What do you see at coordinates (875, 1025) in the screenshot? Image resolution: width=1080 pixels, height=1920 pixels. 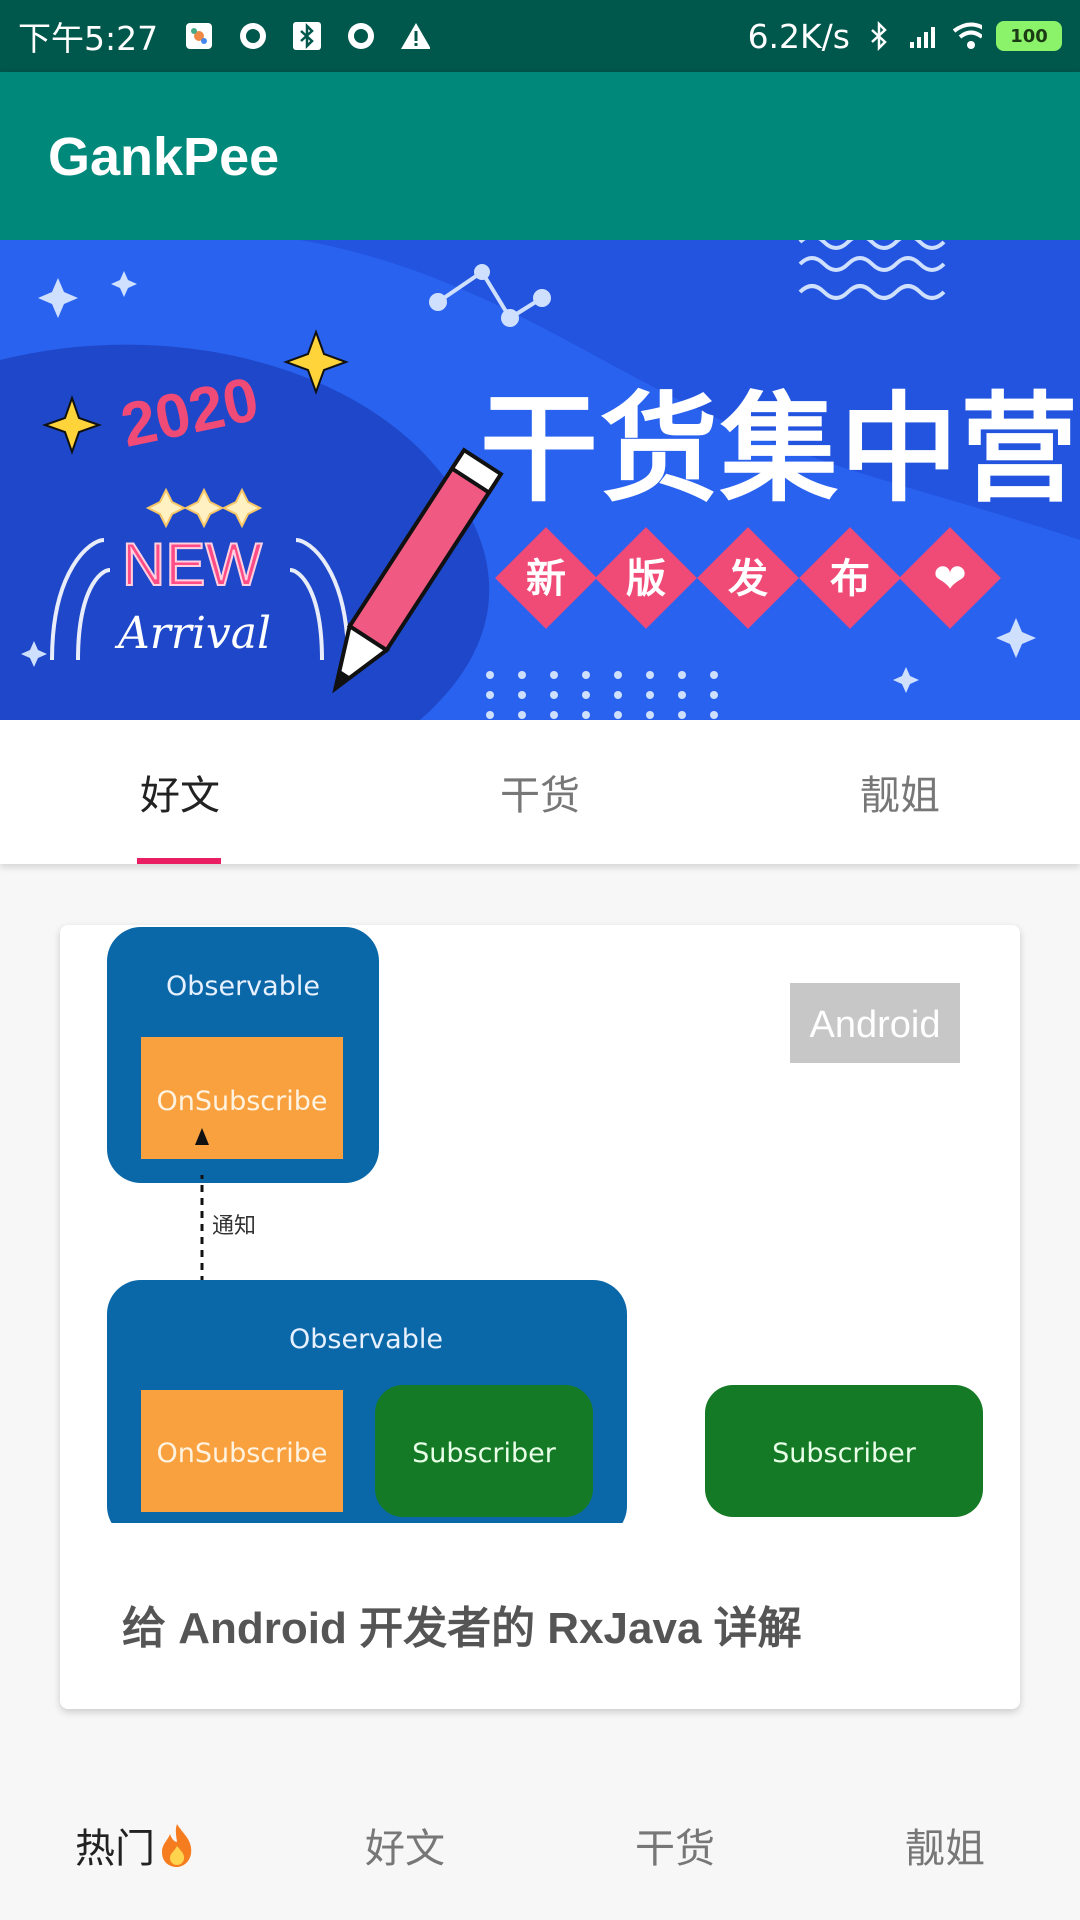 I see `category-badge: Android` at bounding box center [875, 1025].